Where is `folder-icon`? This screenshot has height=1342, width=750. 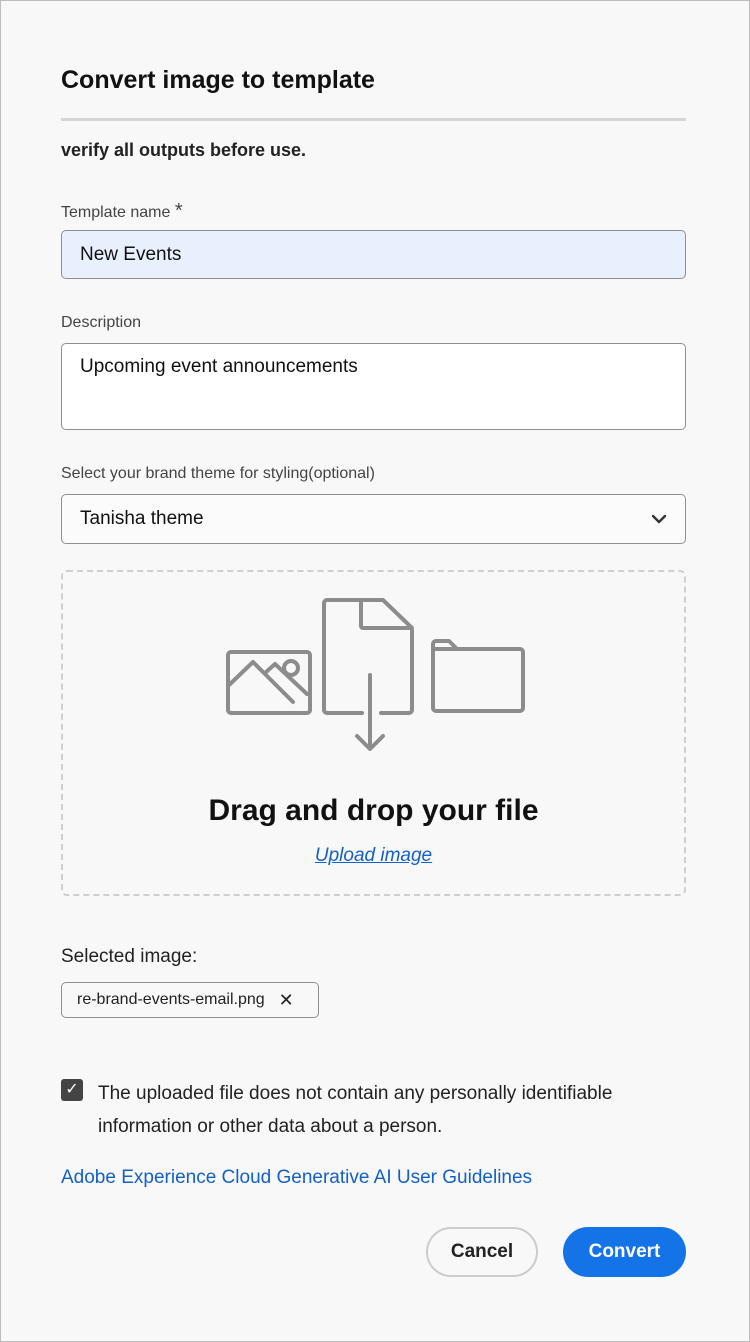
folder-icon is located at coordinates (478, 676).